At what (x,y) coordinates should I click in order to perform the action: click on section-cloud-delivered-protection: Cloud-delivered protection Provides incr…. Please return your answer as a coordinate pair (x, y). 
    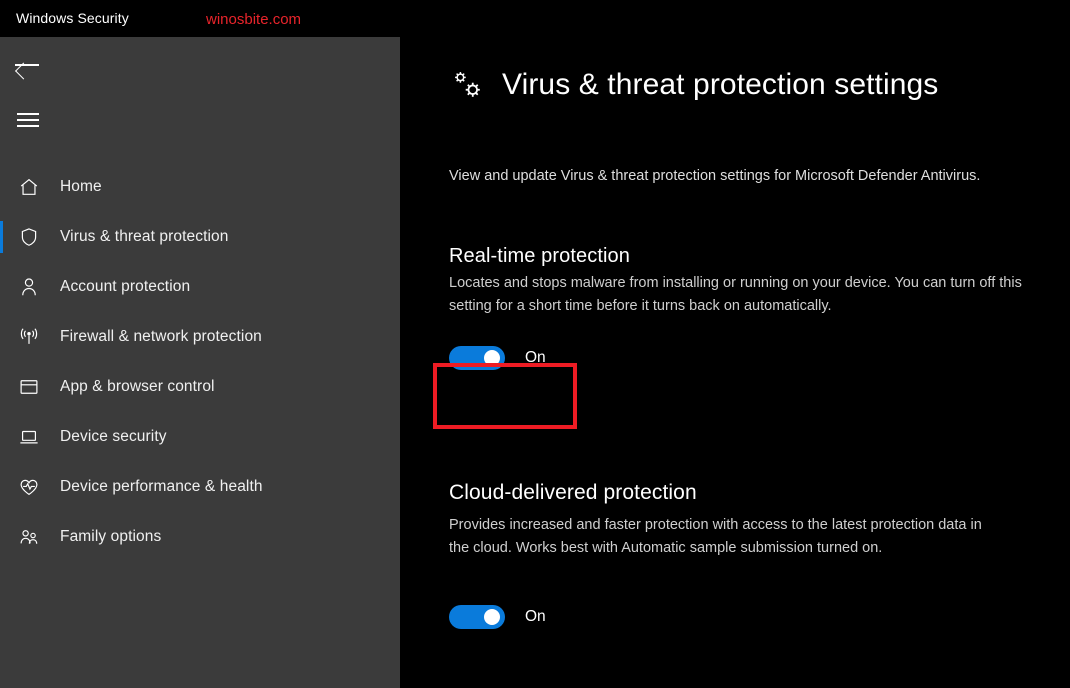
    Looking at the image, I should click on (755, 555).